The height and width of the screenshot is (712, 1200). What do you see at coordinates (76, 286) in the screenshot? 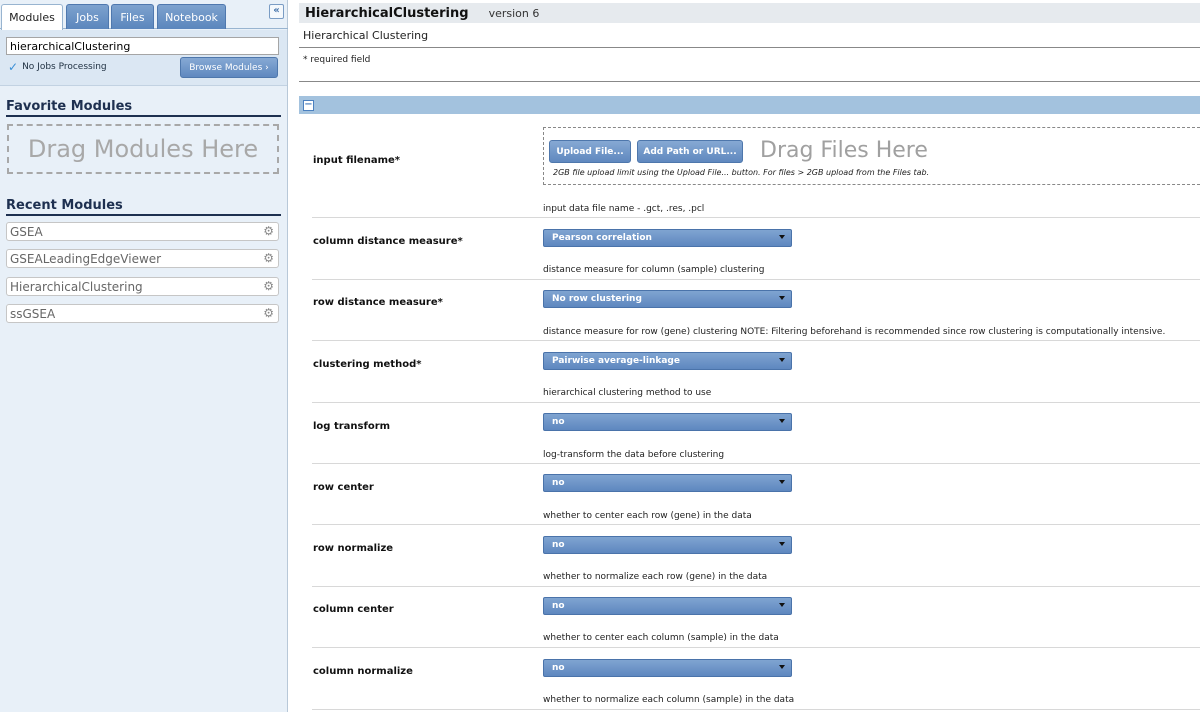
I see `recent-module-label: HierarchicalClustering` at bounding box center [76, 286].